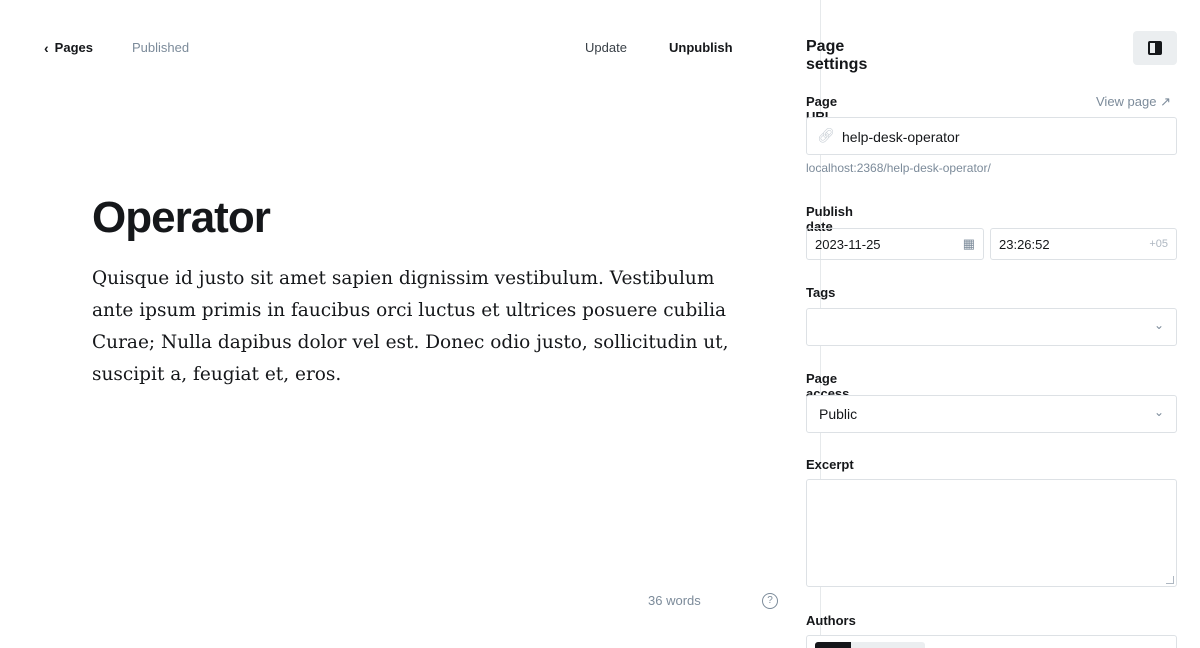  I want to click on back-to-pages-link: ‹ Pages, so click(68, 47).